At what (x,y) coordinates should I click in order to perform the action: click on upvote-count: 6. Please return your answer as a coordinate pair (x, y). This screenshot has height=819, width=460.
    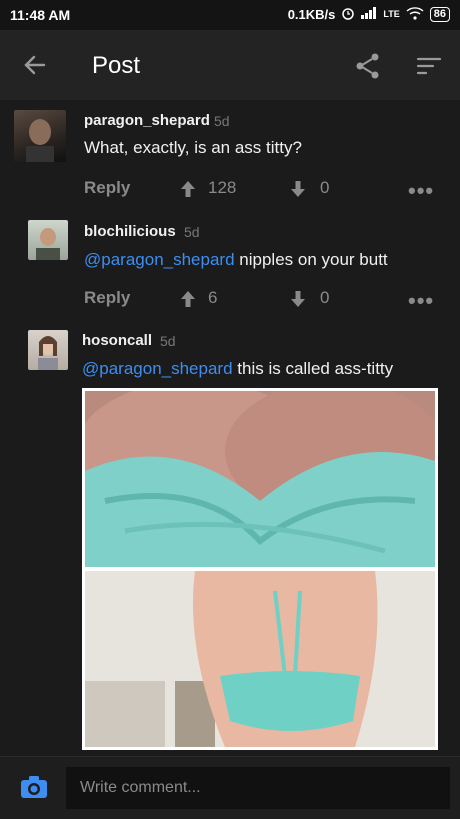
    Looking at the image, I should click on (213, 297).